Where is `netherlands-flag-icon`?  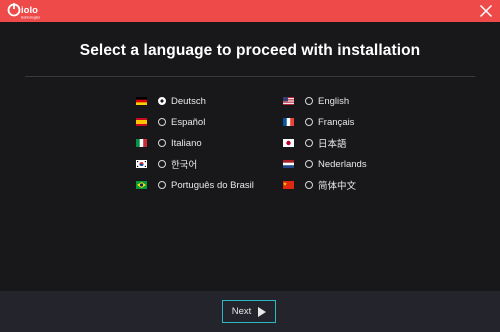
netherlands-flag-icon is located at coordinates (288, 164).